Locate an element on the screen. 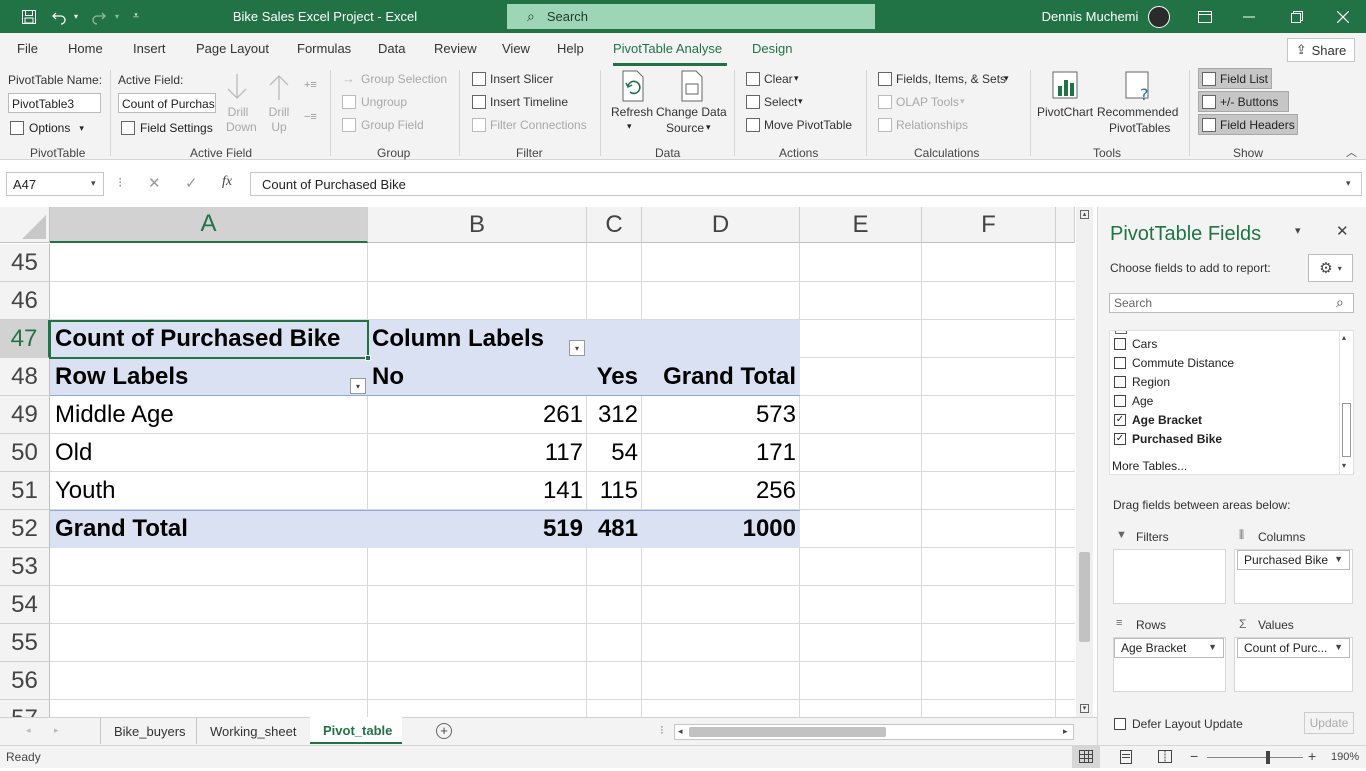 The width and height of the screenshot is (1366, 771). chevron-down-icon: ▾ is located at coordinates (93, 183).